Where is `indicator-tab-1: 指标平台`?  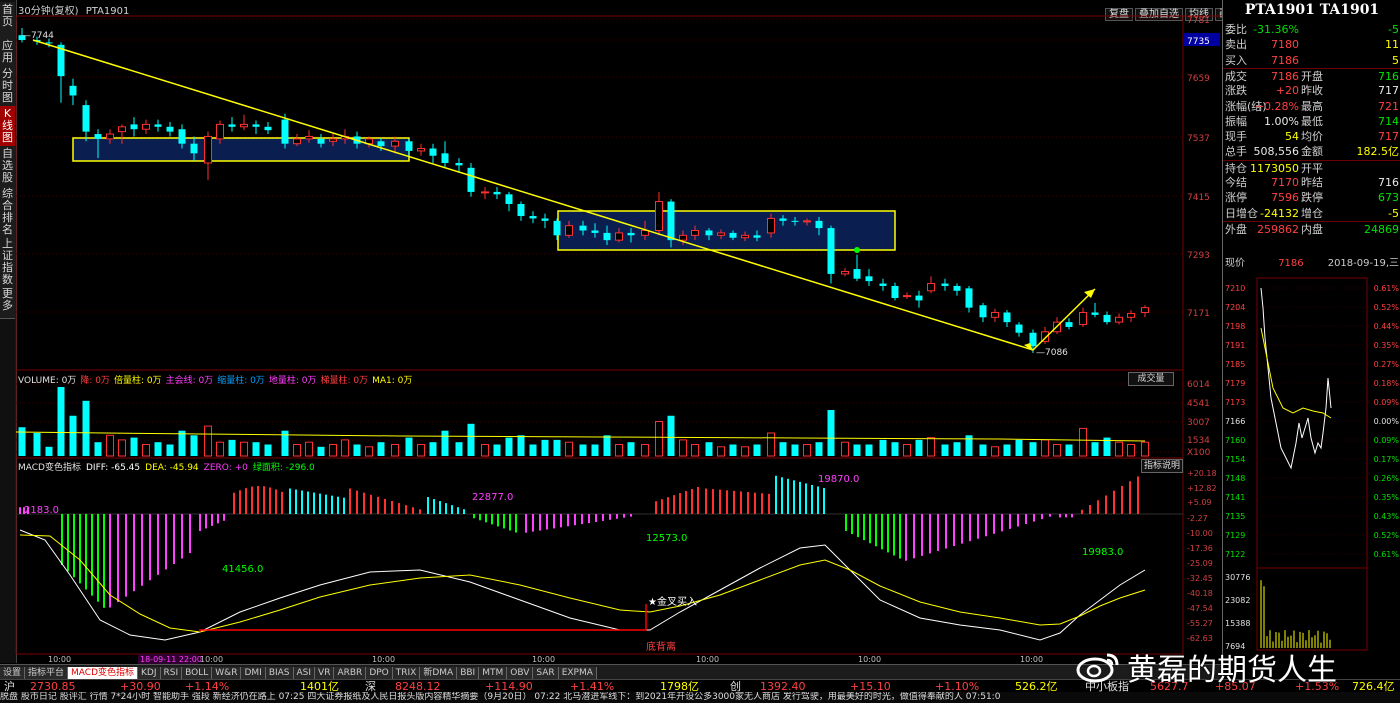
indicator-tab-1: 指标平台 is located at coordinates (47, 673).